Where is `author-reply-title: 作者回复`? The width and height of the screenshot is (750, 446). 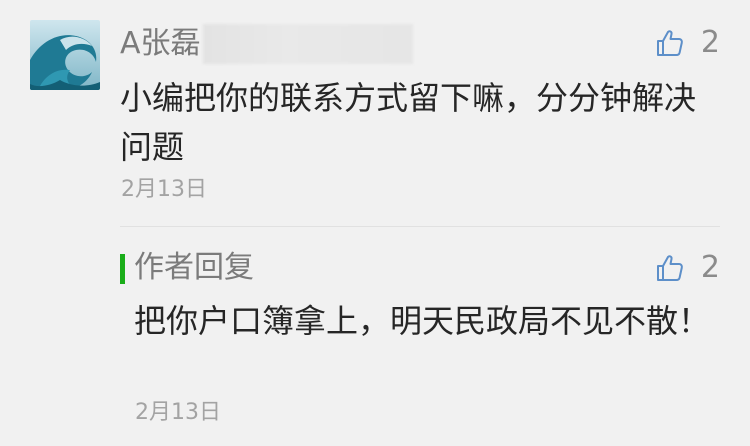
author-reply-title: 作者回复 is located at coordinates (194, 267).